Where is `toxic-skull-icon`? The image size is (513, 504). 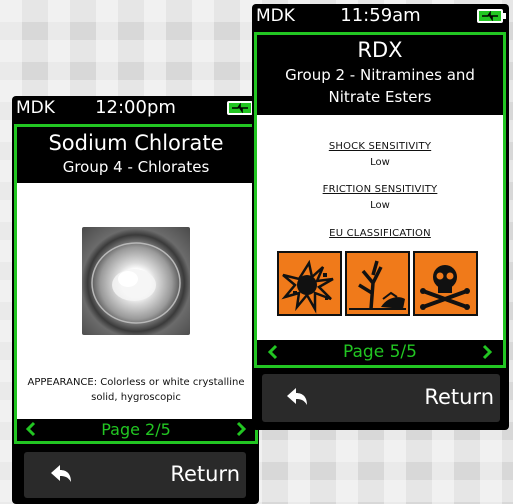 toxic-skull-icon is located at coordinates (445, 283).